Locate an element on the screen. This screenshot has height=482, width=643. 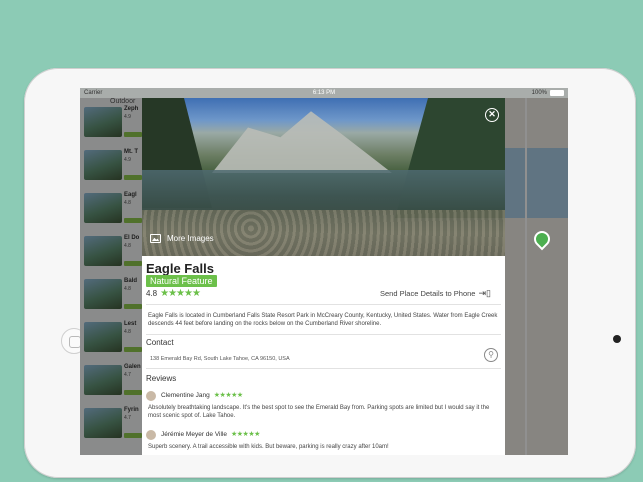
clock: 6:13 PM is located at coordinates (324, 93).